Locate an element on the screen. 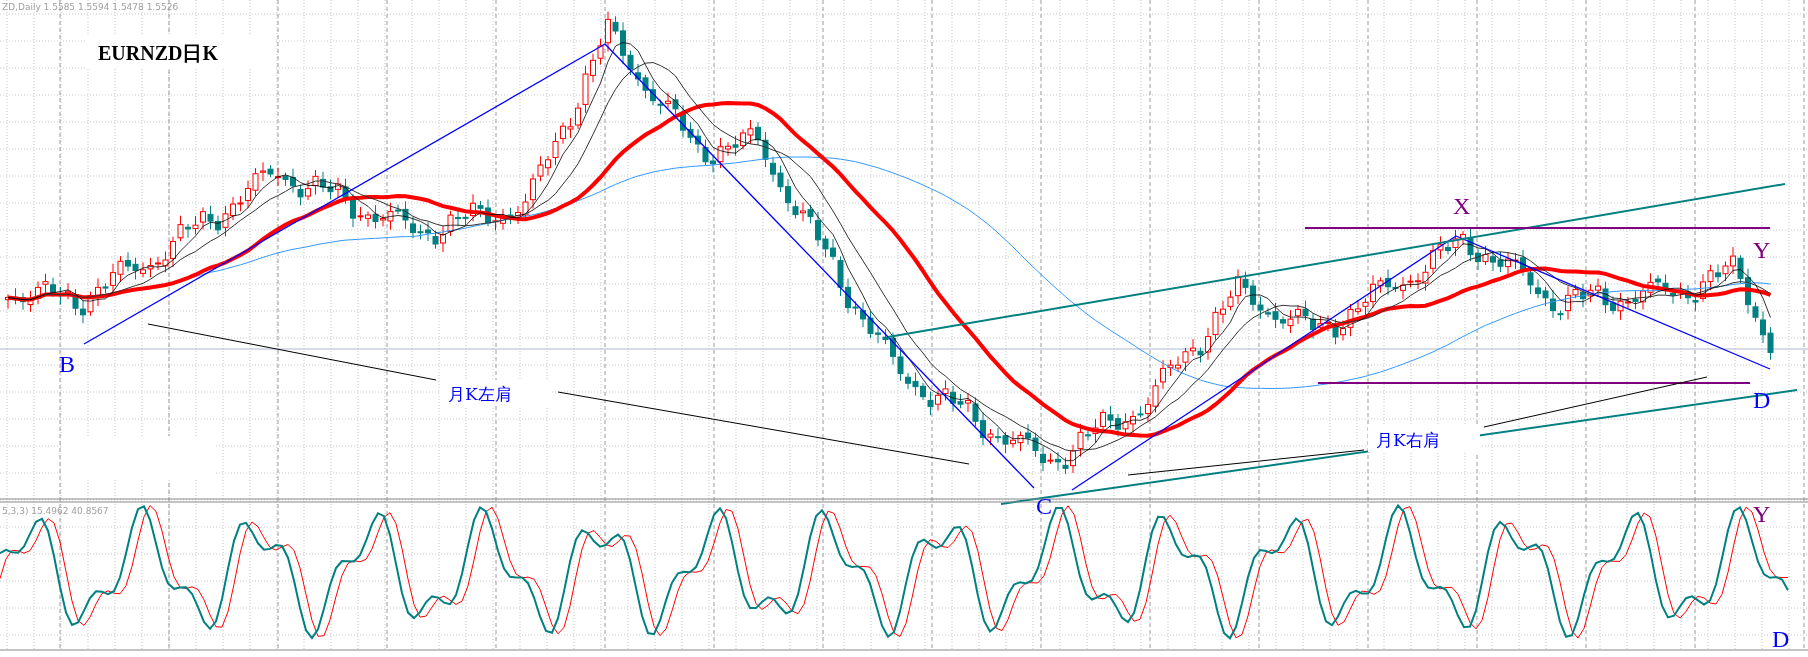 The height and width of the screenshot is (657, 1808). chart-info-text: ZD,Daily 1.5585 1.5594 1.5478 1.5526 is located at coordinates (90, 7).